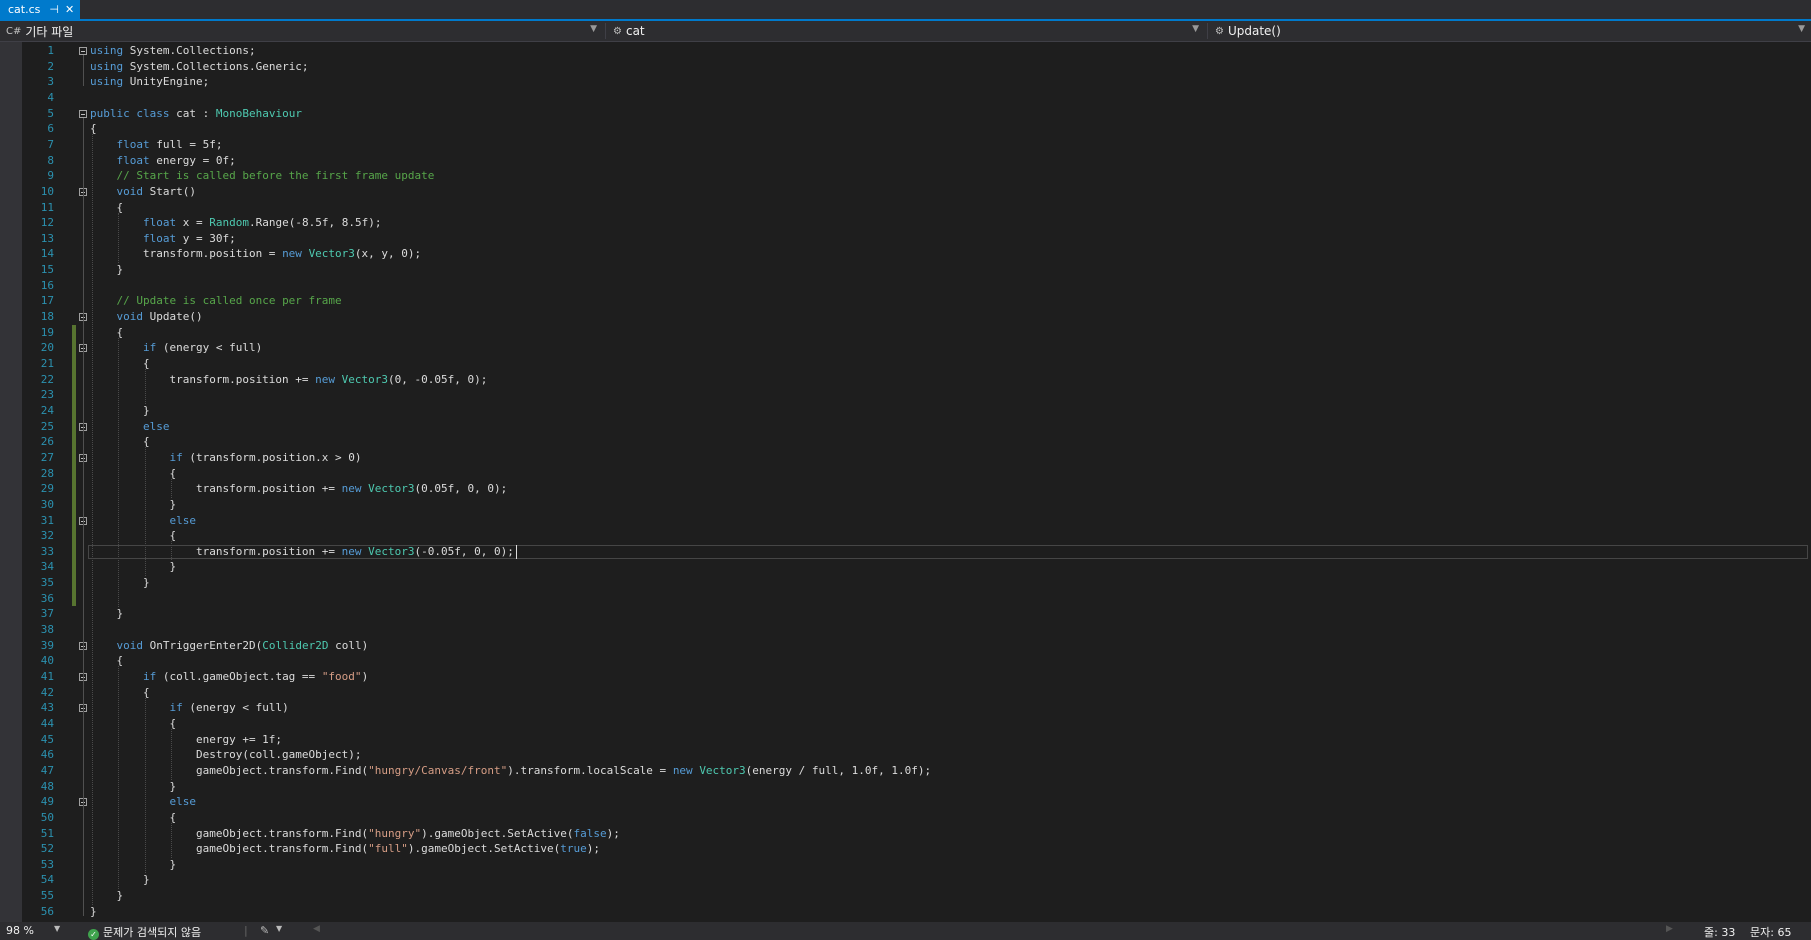 The image size is (1811, 940). What do you see at coordinates (916, 98) in the screenshot?
I see `code-line: 4` at bounding box center [916, 98].